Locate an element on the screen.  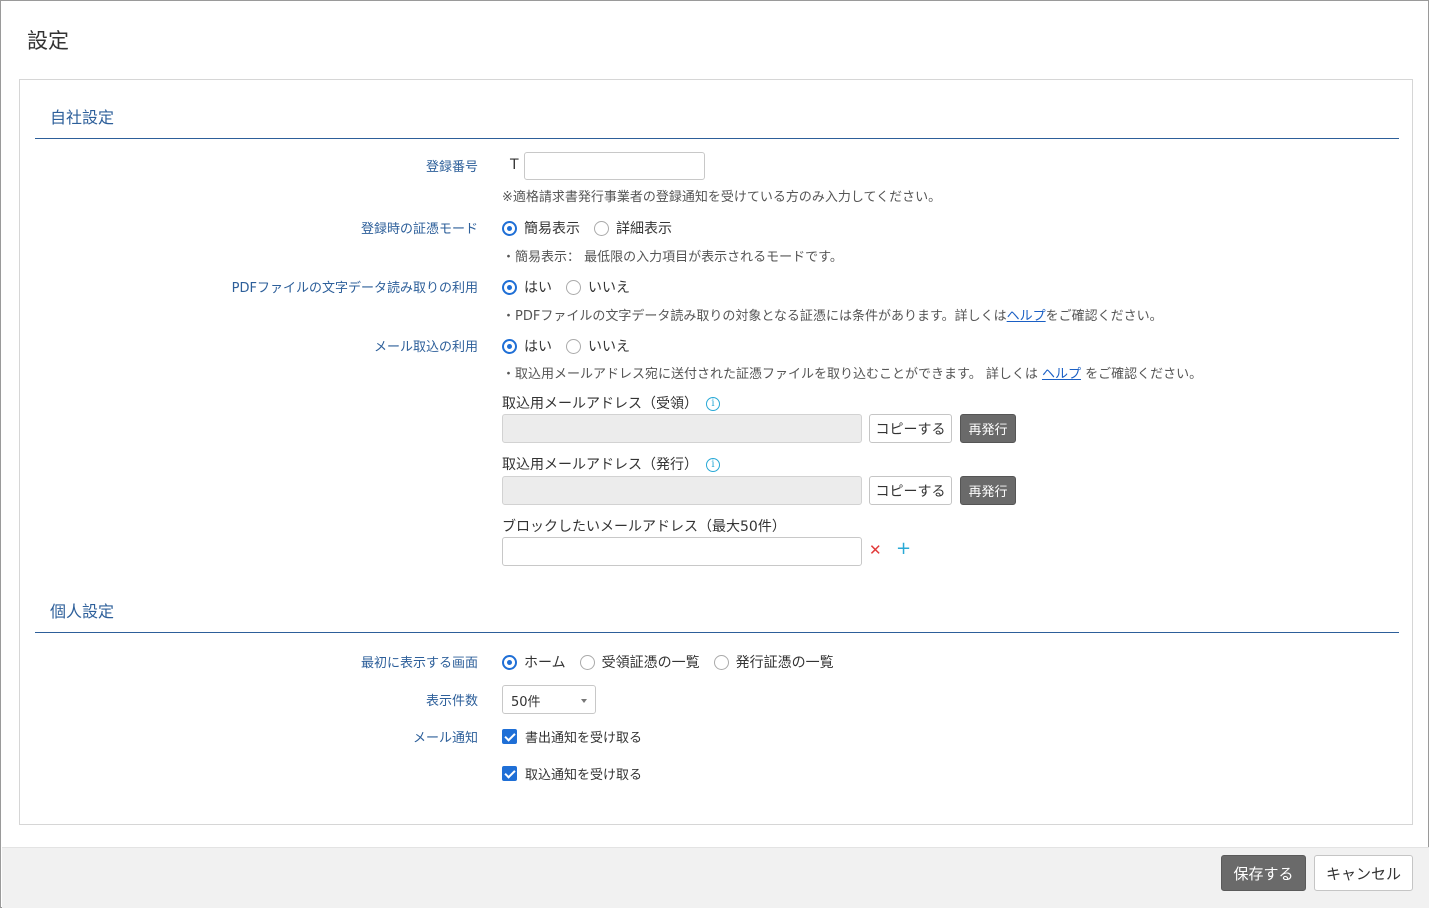
voucher-mode-note: ・簡易表示： 最低限の入力項目が表示されるモードです。 is located at coordinates (672, 257).